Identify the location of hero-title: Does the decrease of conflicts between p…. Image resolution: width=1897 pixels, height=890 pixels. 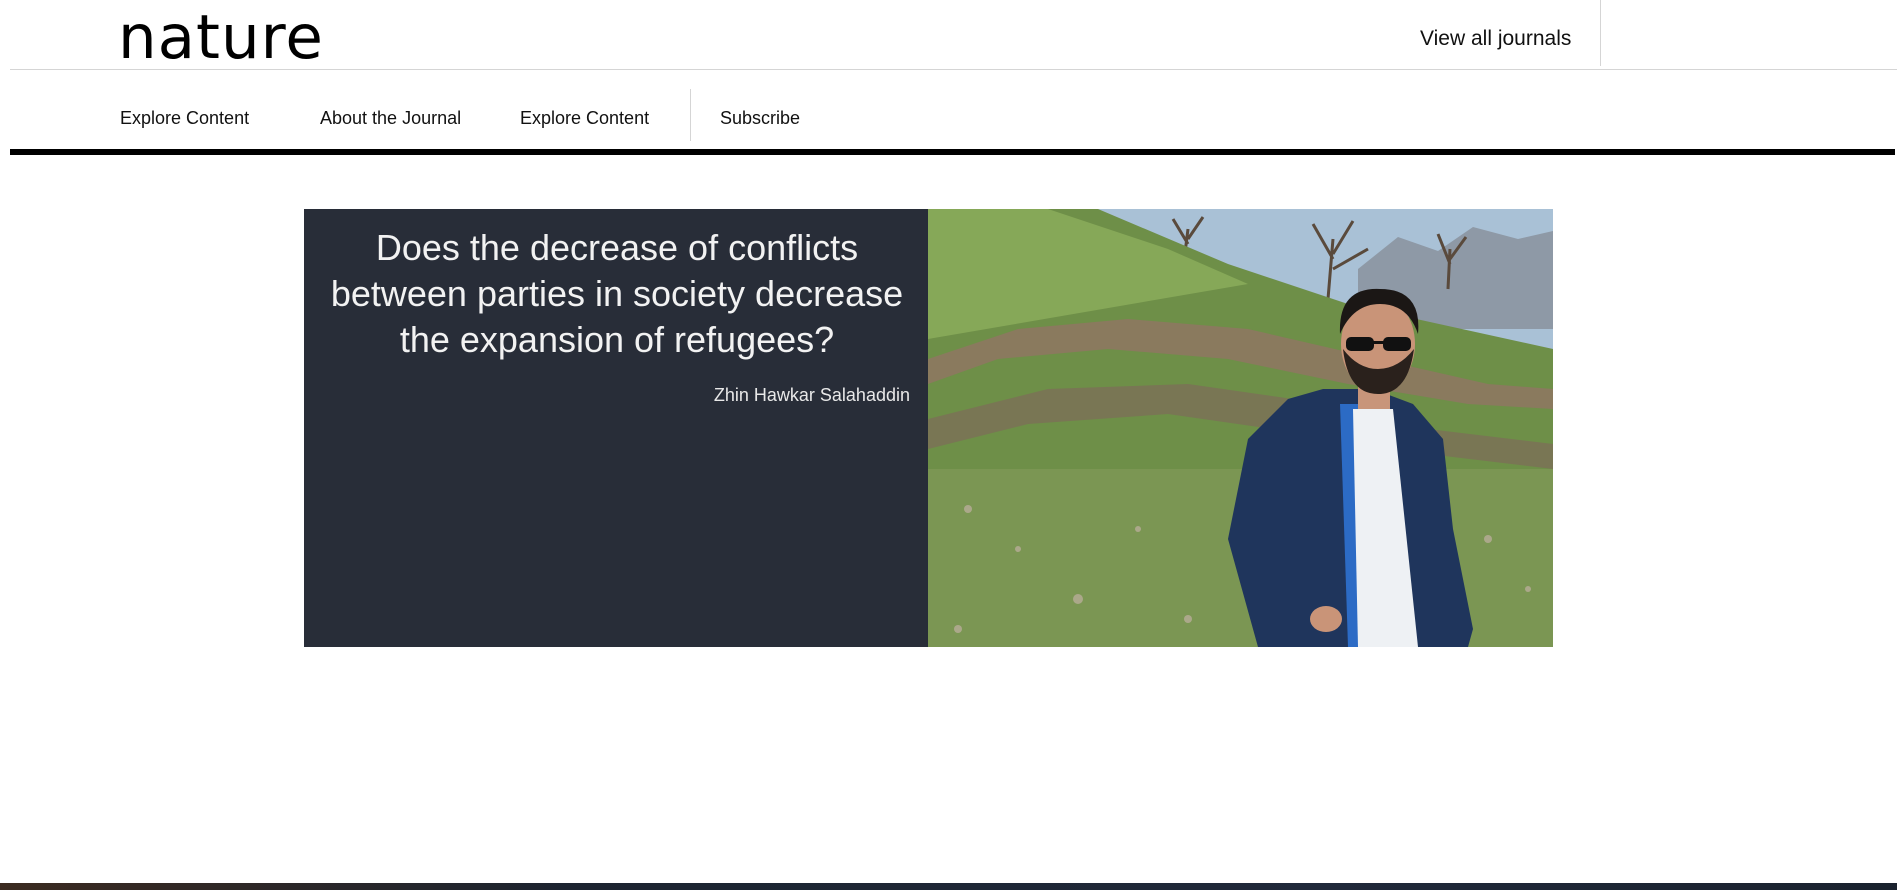
(617, 294).